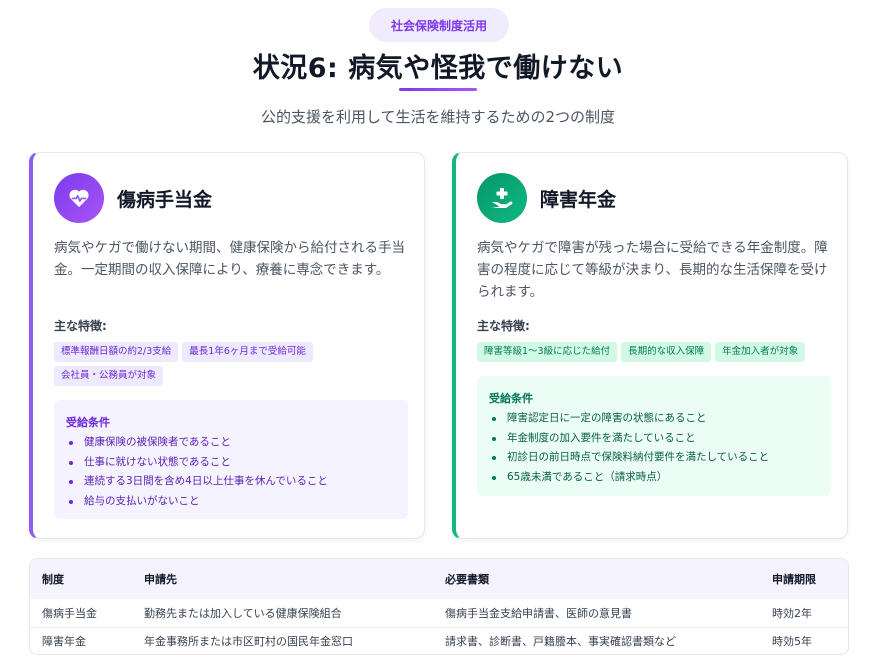  What do you see at coordinates (792, 613) in the screenshot?
I see `table-cell: 時効2年` at bounding box center [792, 613].